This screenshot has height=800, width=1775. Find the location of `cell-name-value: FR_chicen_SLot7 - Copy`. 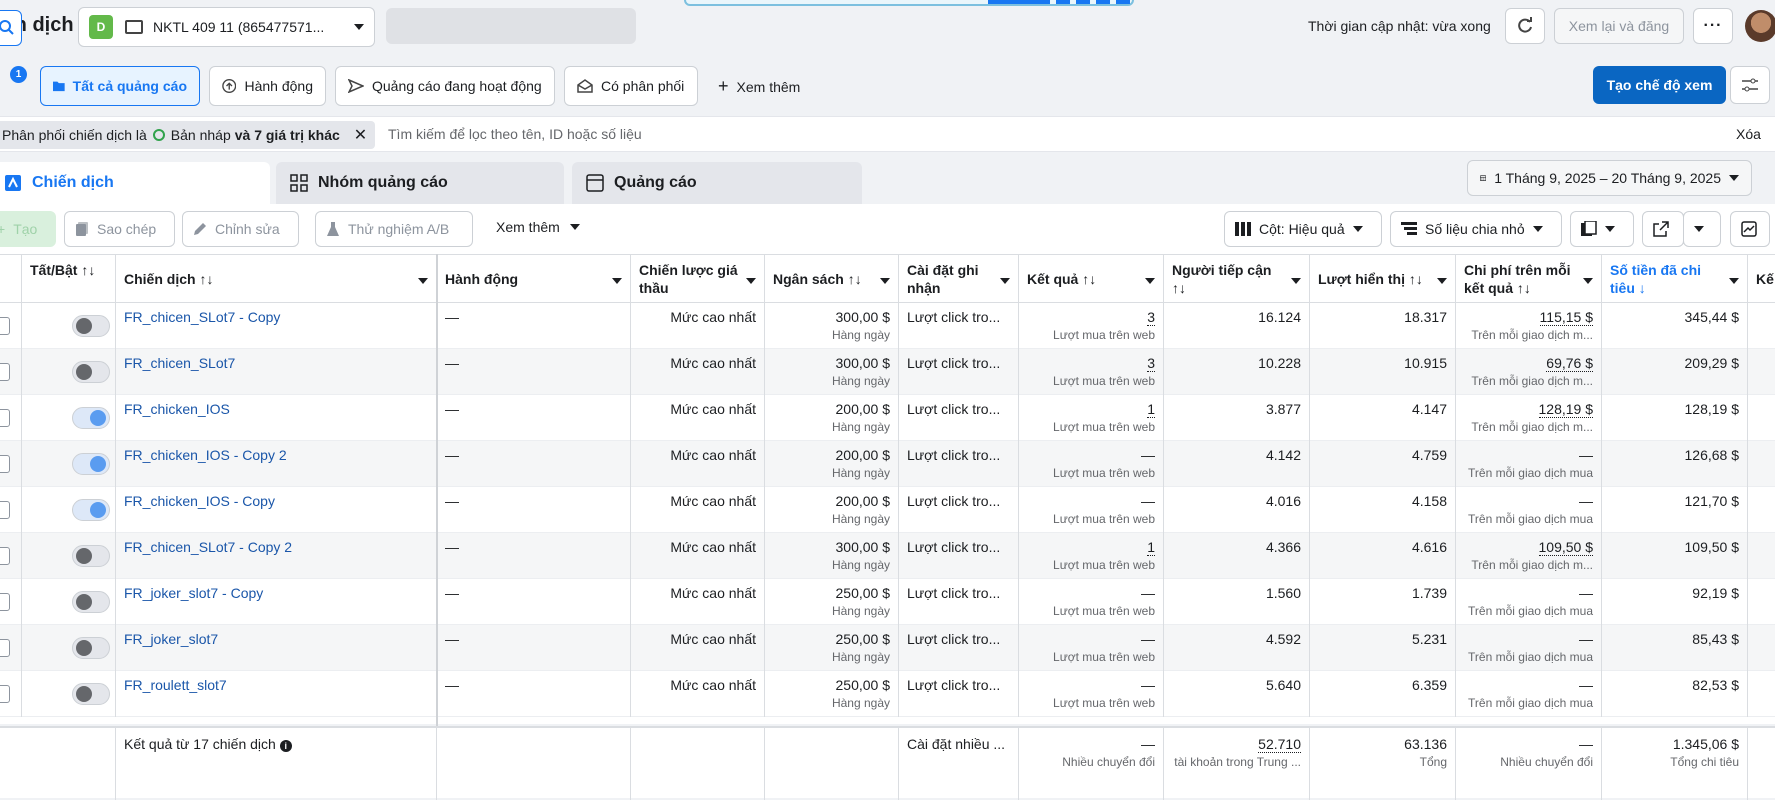

cell-name-value: FR_chicen_SLot7 - Copy is located at coordinates (202, 317).